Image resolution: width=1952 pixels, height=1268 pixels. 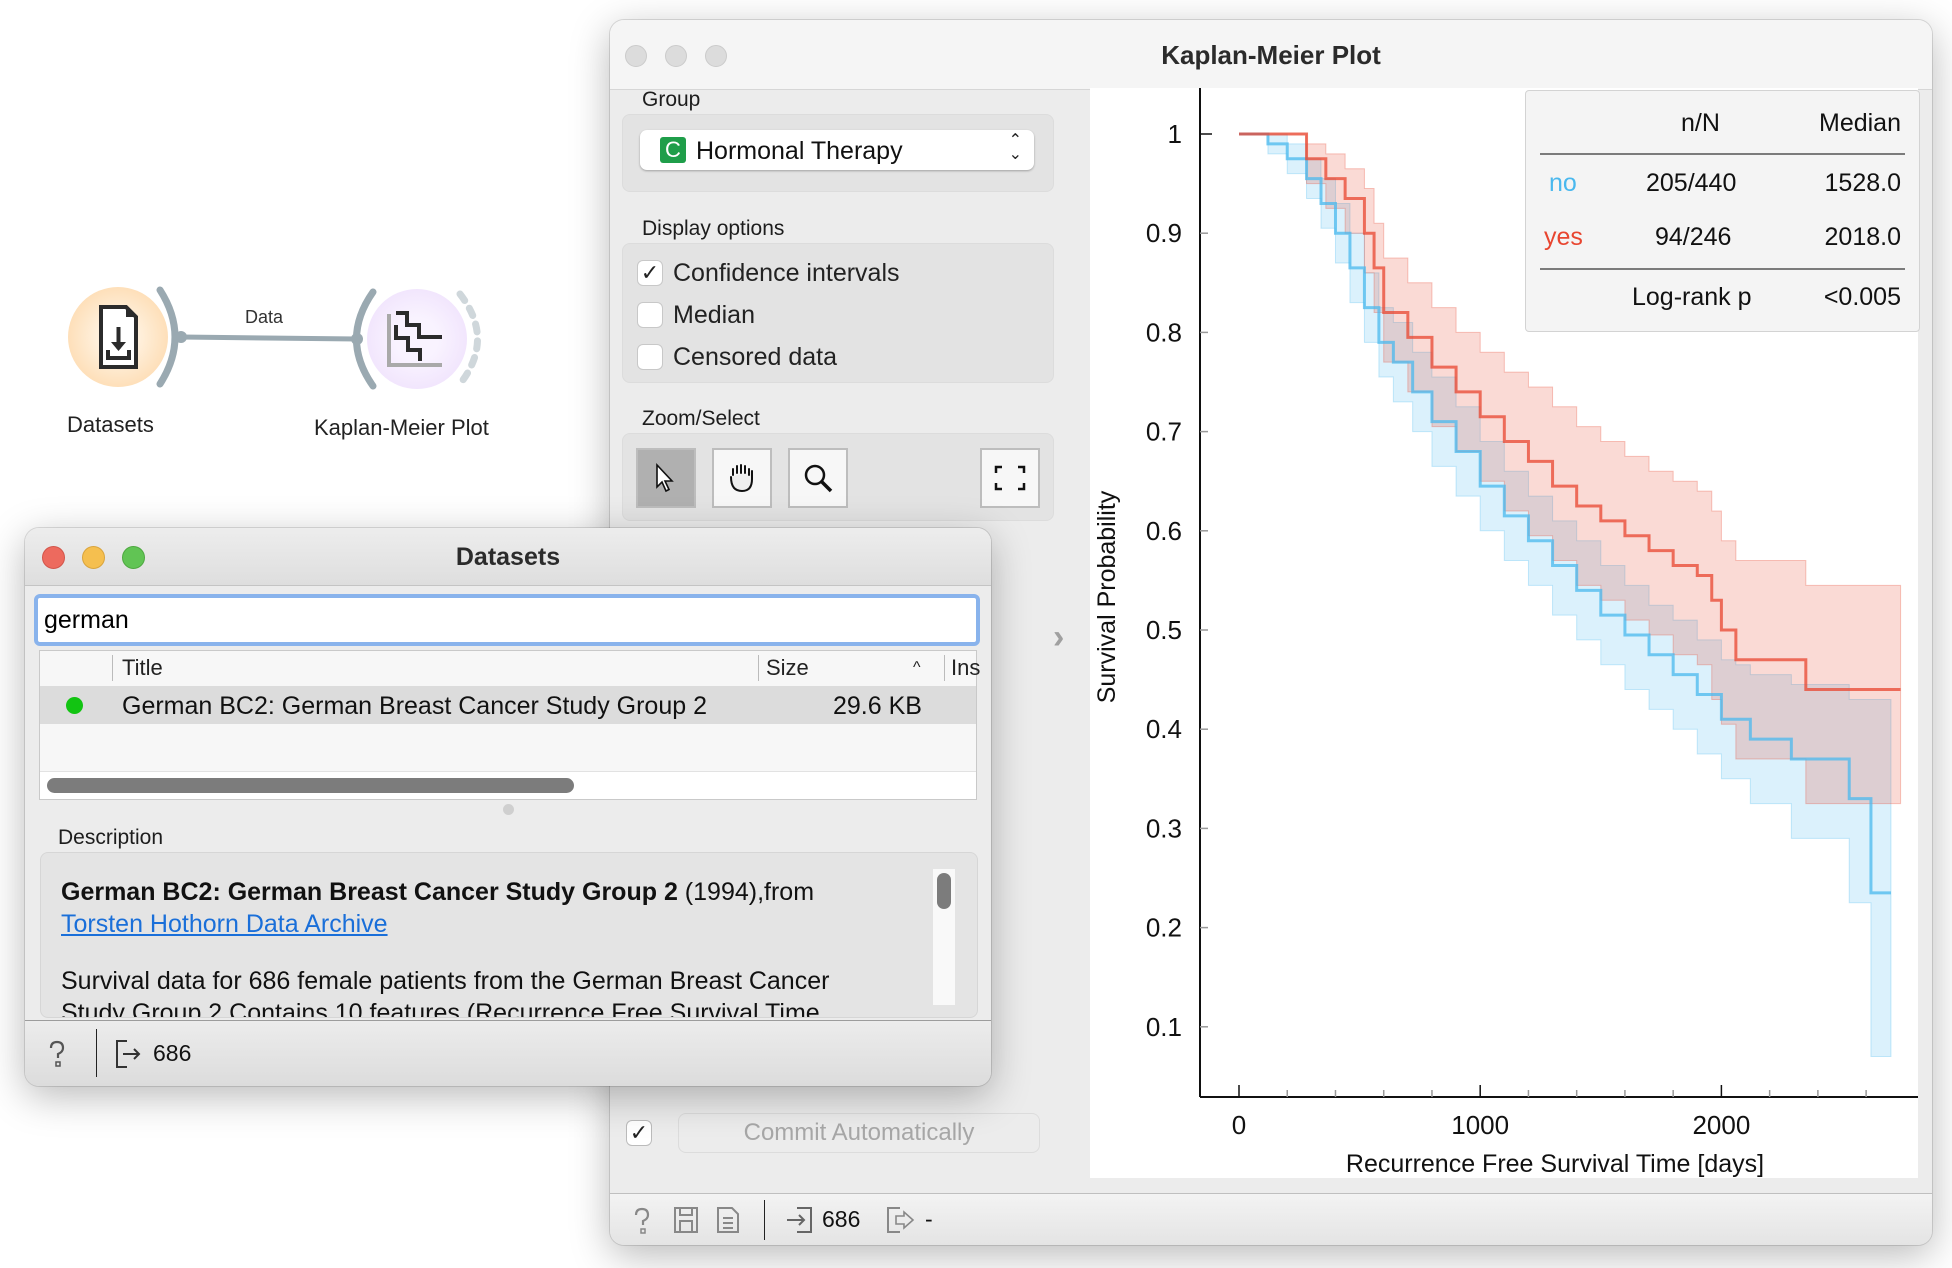 I want to click on sort-ascending-icon: ^, so click(x=917, y=667).